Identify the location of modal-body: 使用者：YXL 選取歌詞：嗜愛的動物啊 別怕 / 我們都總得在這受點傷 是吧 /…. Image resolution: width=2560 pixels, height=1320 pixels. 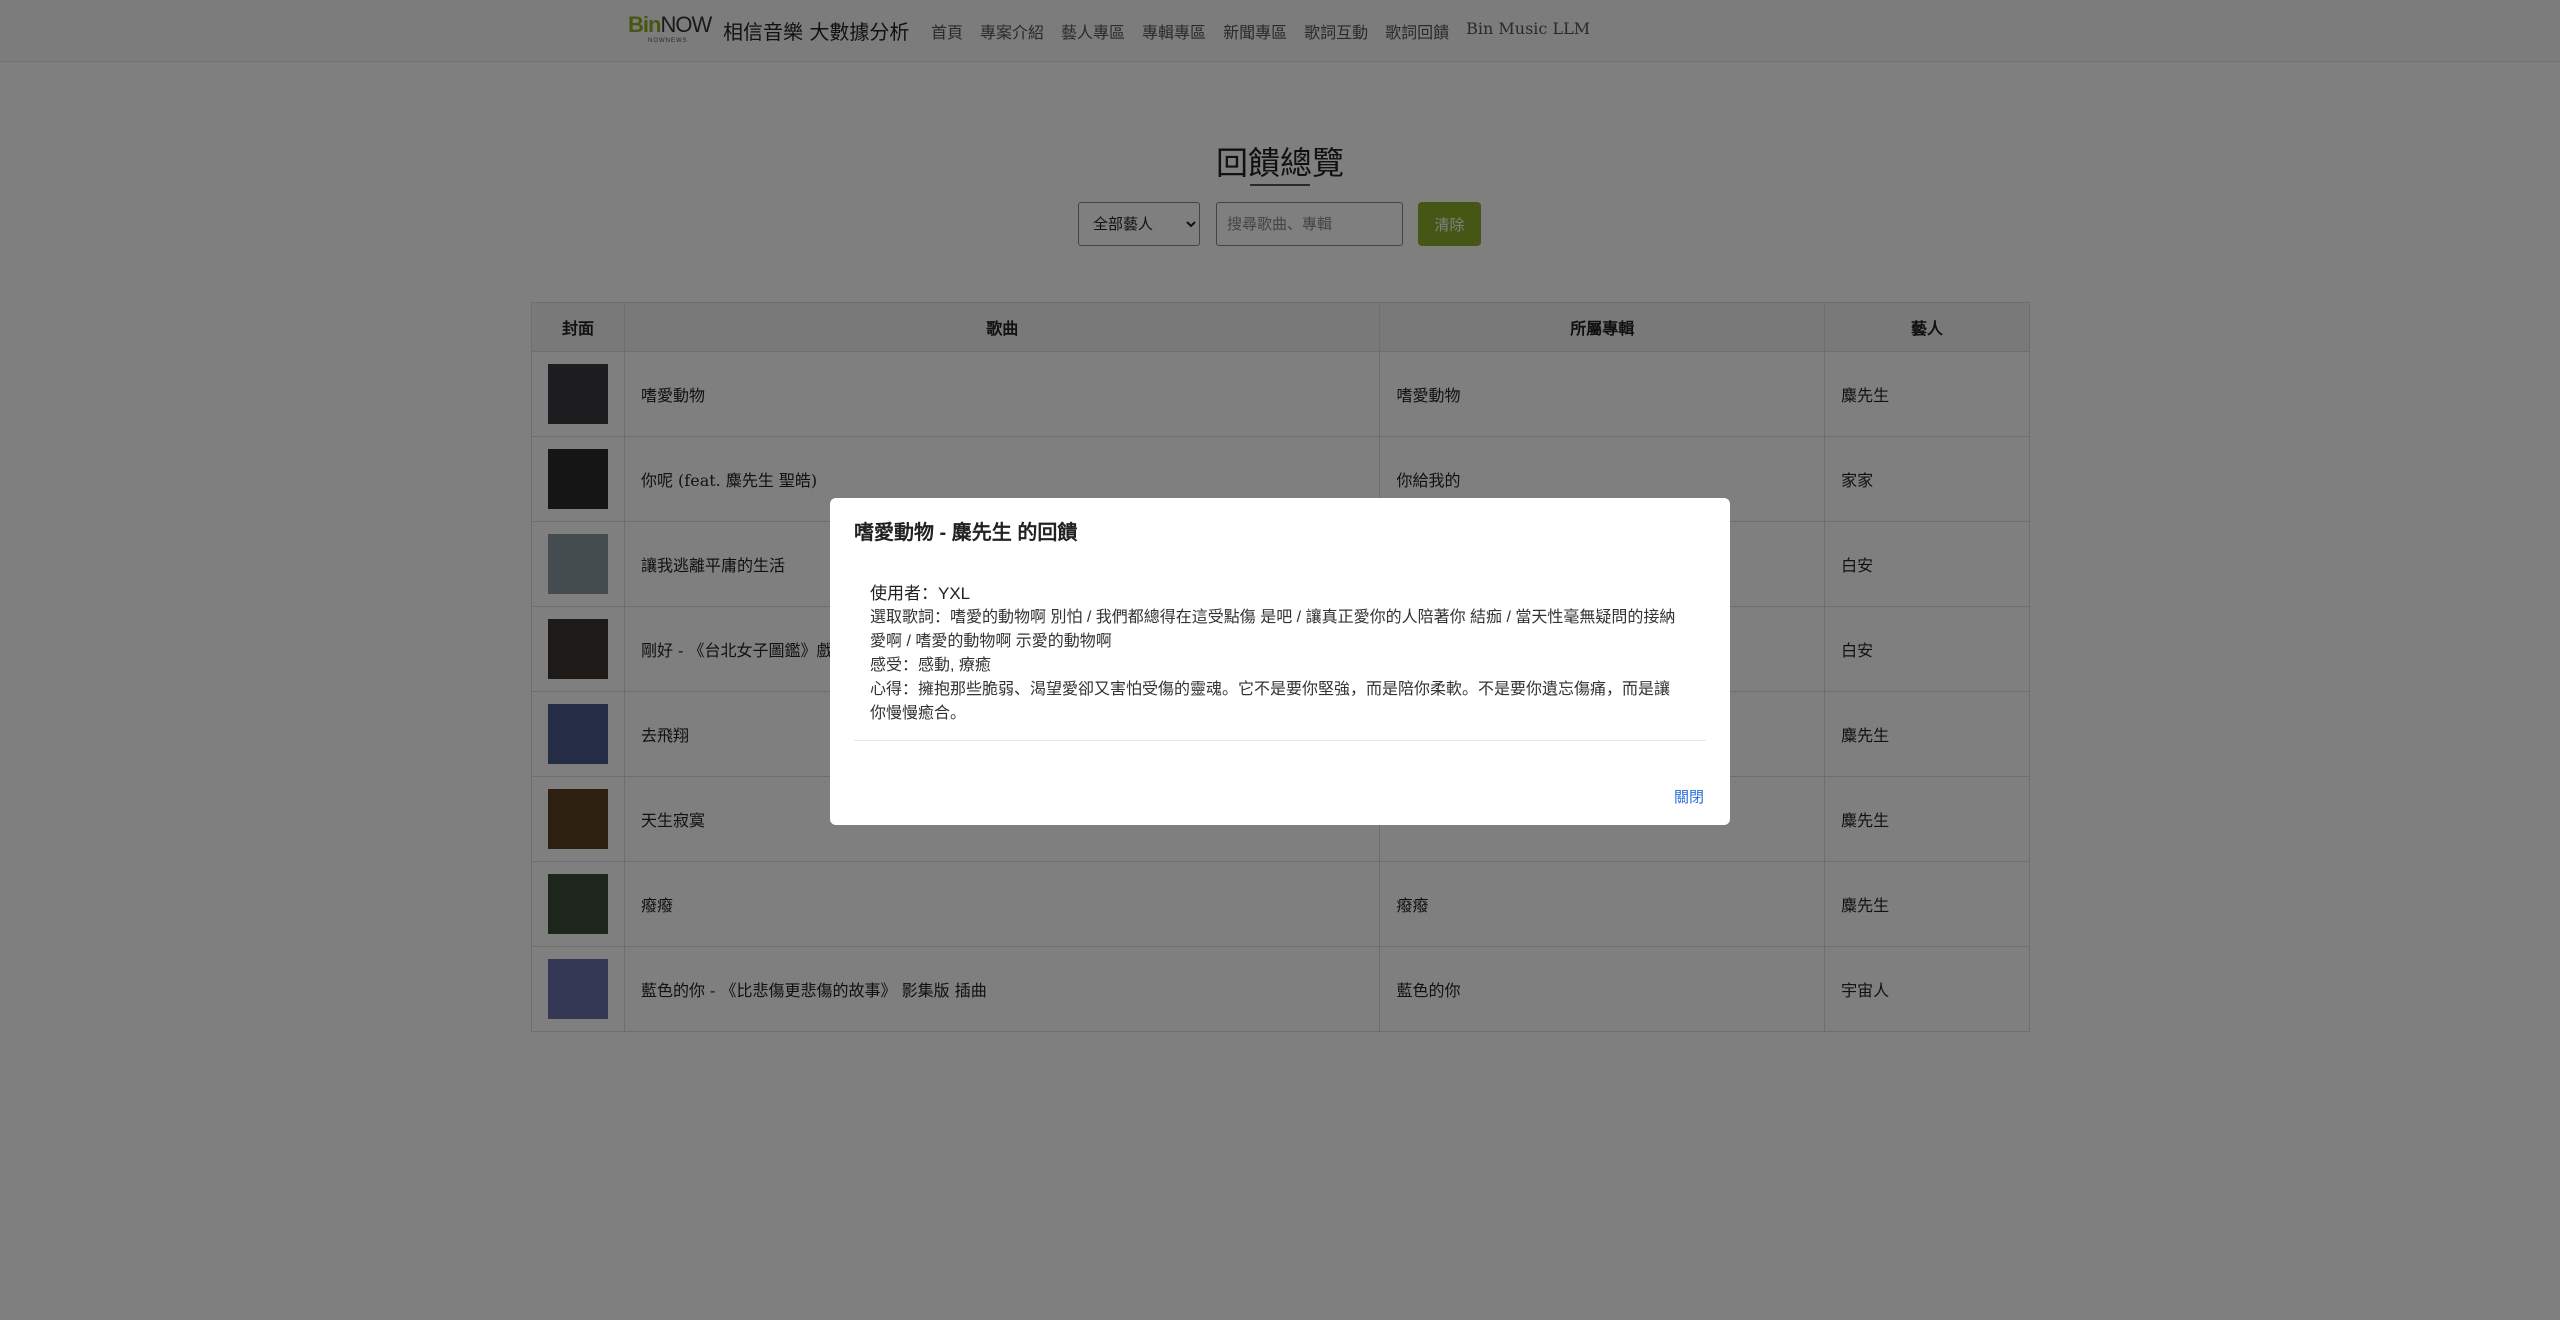
(1280, 654).